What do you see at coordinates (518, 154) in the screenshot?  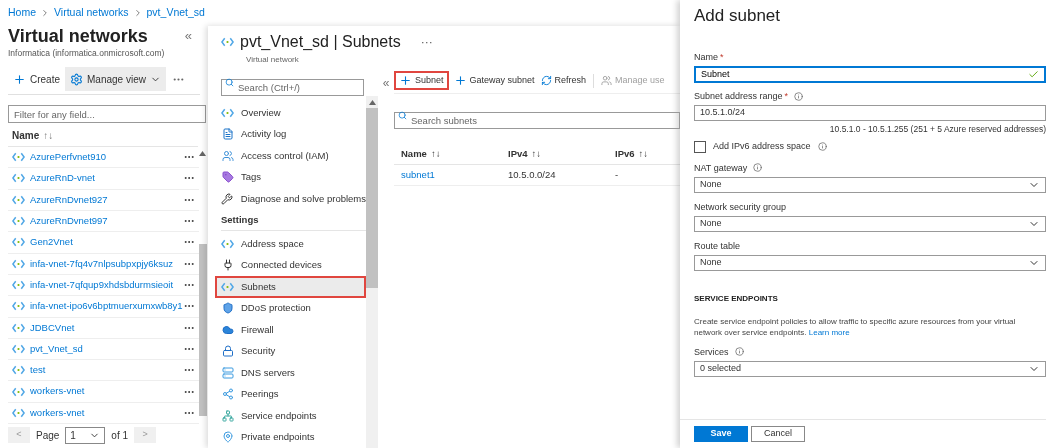 I see `column-header: IPv4` at bounding box center [518, 154].